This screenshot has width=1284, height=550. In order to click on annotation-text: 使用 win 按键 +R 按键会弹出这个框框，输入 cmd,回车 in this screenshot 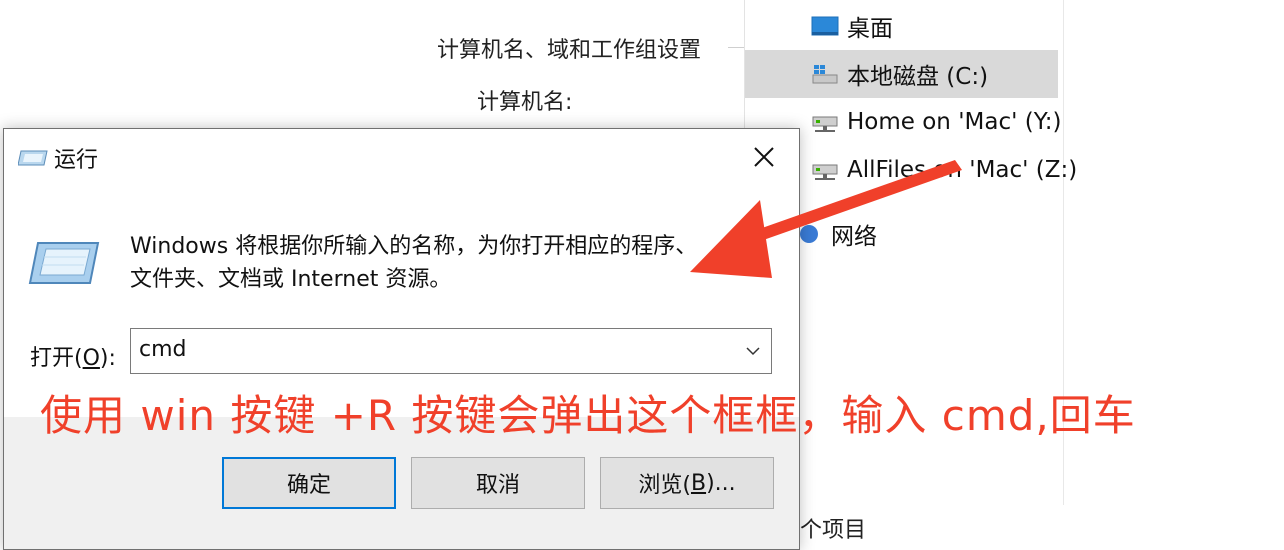, I will do `click(588, 415)`.